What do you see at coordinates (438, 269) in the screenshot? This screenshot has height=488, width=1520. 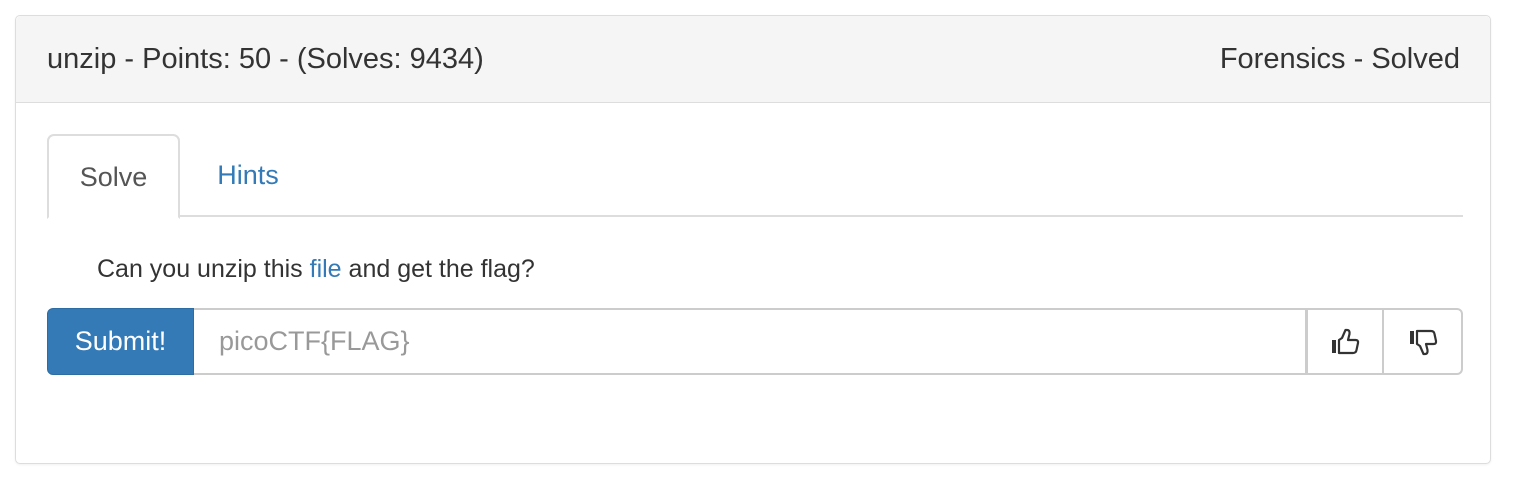 I see `description-text-after: and get the flag?` at bounding box center [438, 269].